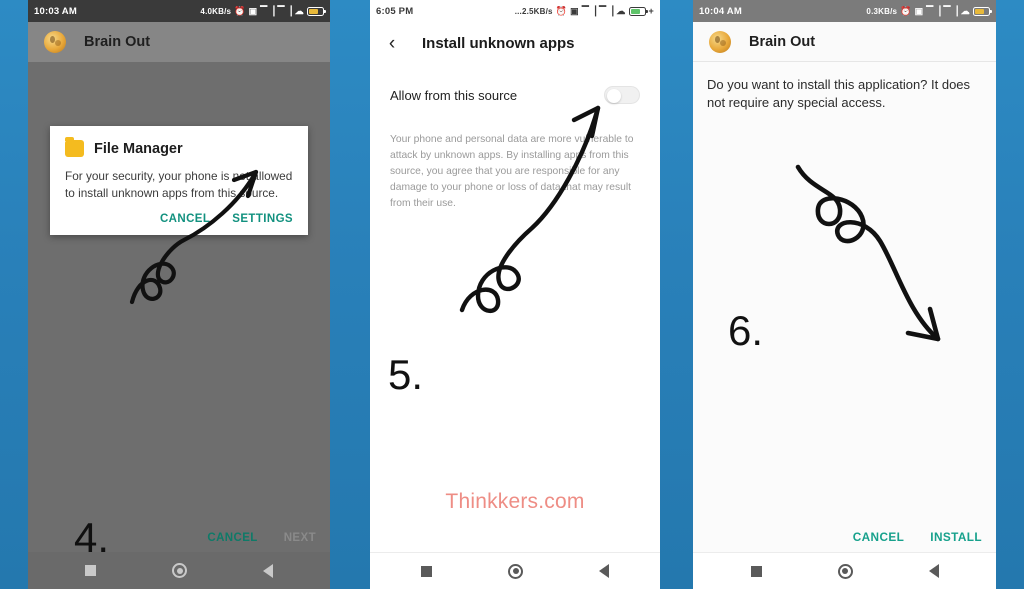 The image size is (1024, 589). What do you see at coordinates (956, 537) in the screenshot?
I see `install-confirm-button: INSTALL` at bounding box center [956, 537].